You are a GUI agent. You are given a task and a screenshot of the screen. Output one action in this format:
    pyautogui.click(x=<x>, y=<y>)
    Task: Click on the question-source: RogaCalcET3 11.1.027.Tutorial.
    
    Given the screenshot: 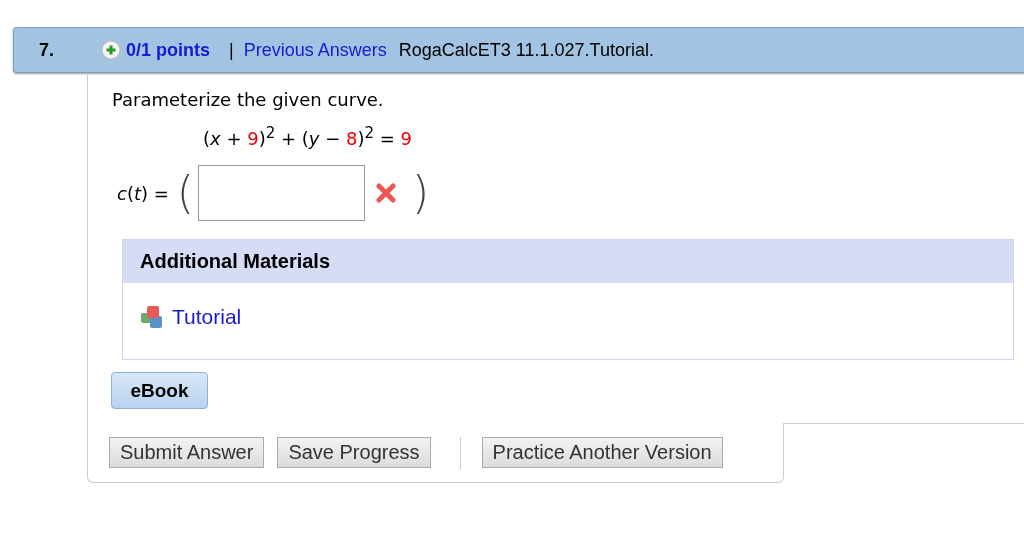 What is the action you would take?
    pyautogui.click(x=526, y=50)
    